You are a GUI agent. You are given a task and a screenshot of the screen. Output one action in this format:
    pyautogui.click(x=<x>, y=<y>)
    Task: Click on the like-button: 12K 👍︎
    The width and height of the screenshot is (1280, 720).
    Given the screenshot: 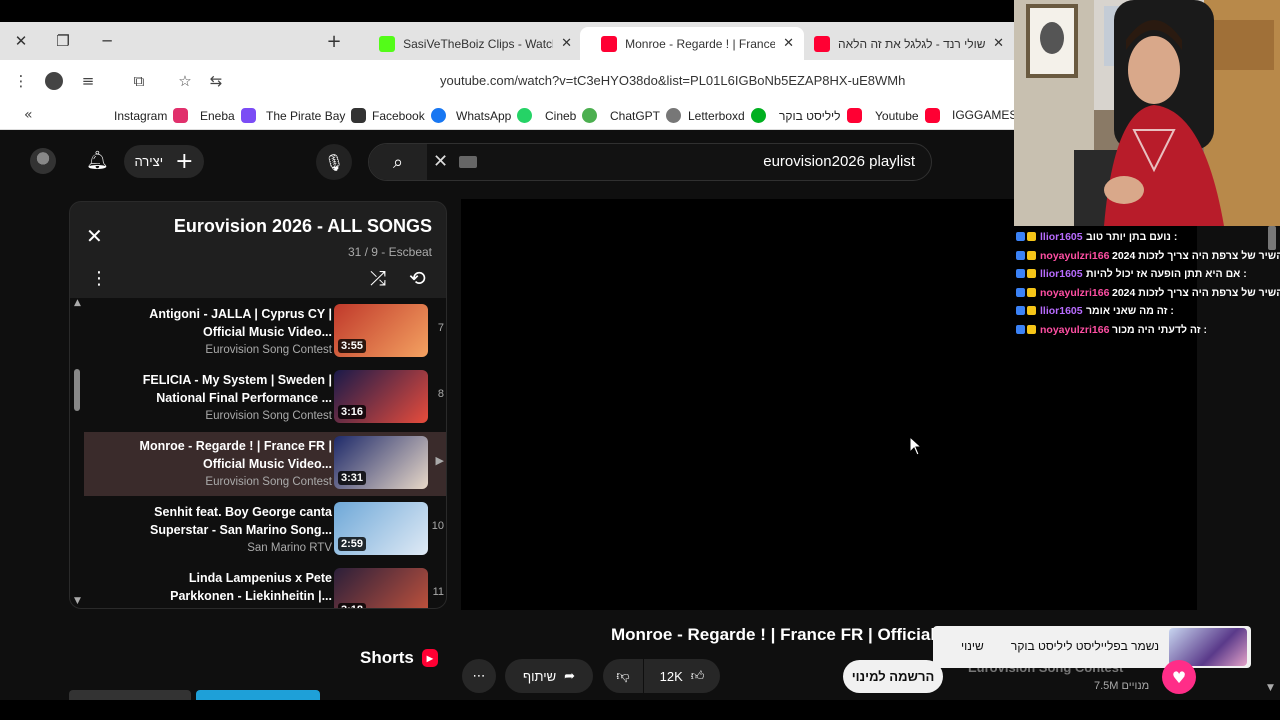 What is the action you would take?
    pyautogui.click(x=682, y=676)
    